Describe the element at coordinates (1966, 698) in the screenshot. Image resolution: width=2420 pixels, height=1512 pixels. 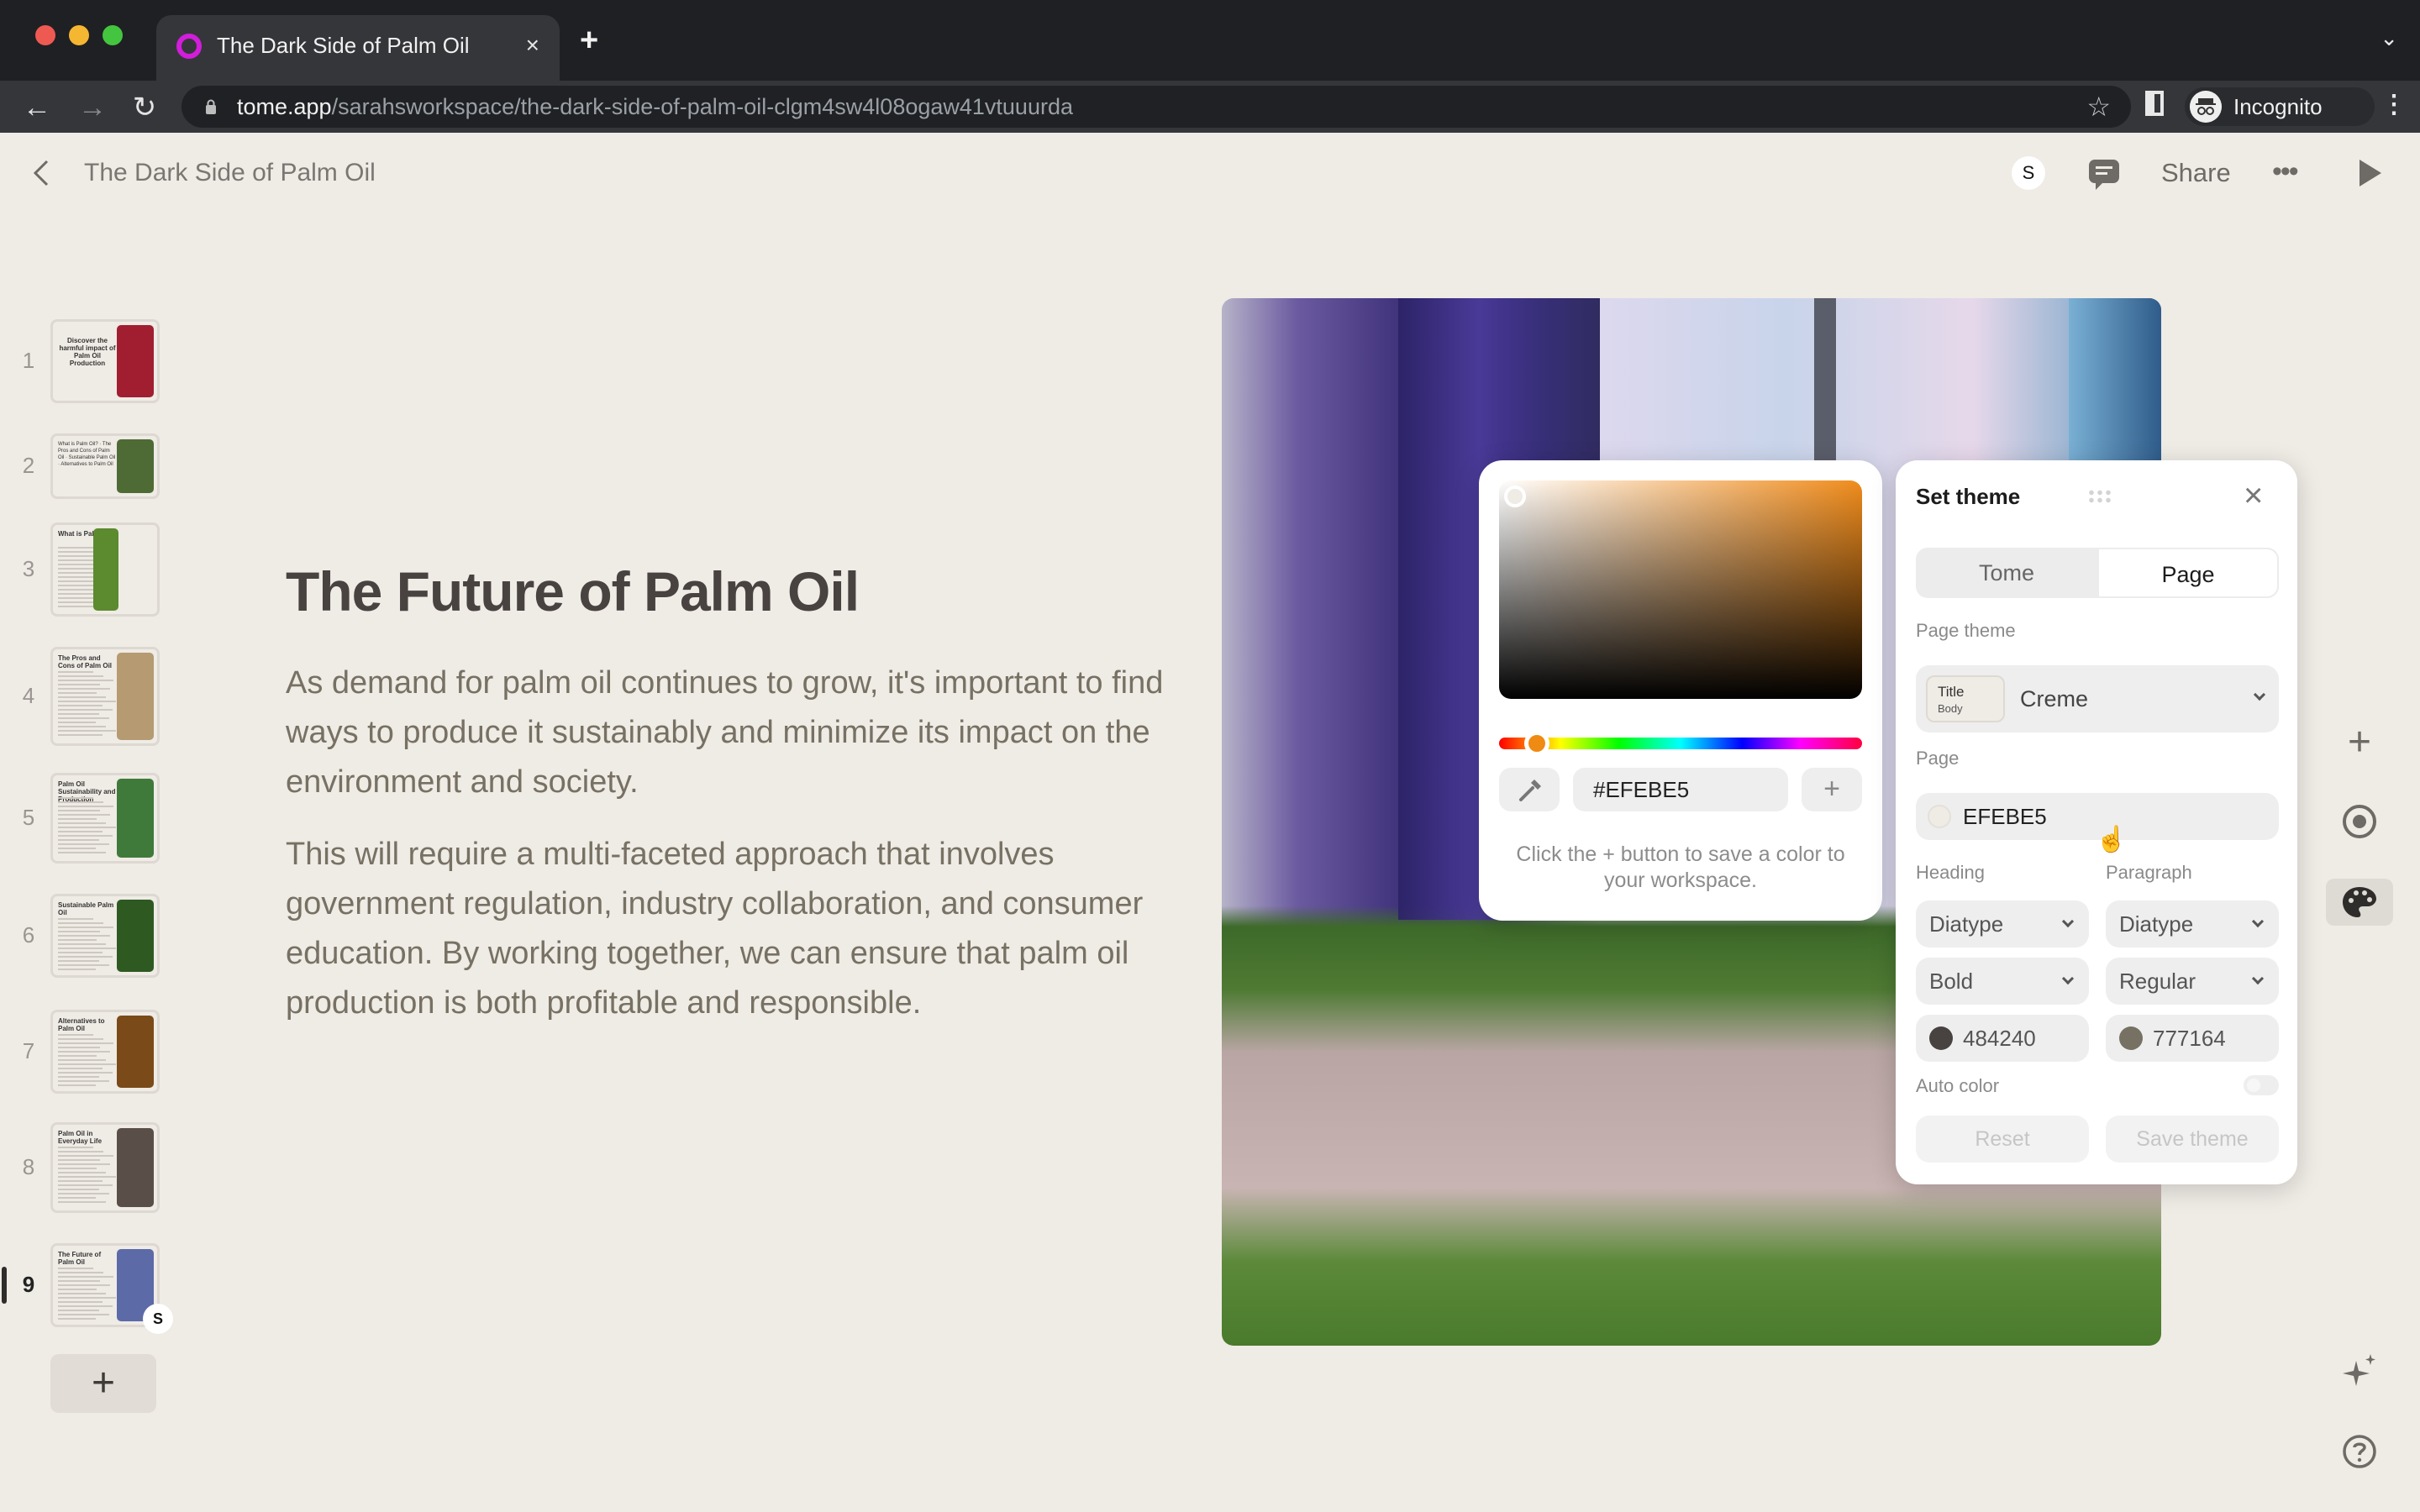
I see `theme-preview-swatch: Title Body` at that location.